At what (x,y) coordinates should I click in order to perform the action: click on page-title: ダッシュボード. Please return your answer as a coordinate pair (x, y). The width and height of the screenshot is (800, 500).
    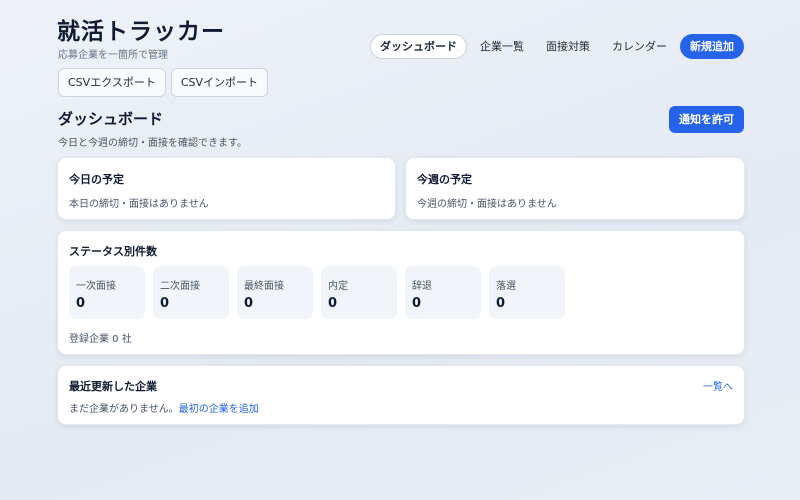
    Looking at the image, I should click on (111, 119).